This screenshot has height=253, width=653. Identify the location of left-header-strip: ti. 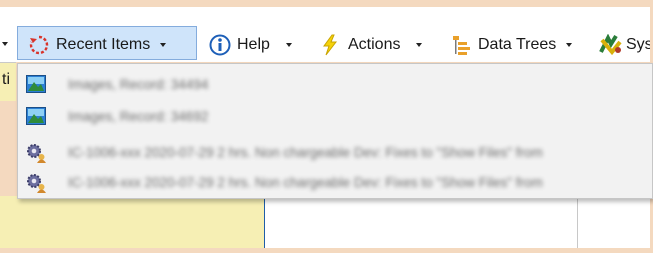
(8, 81).